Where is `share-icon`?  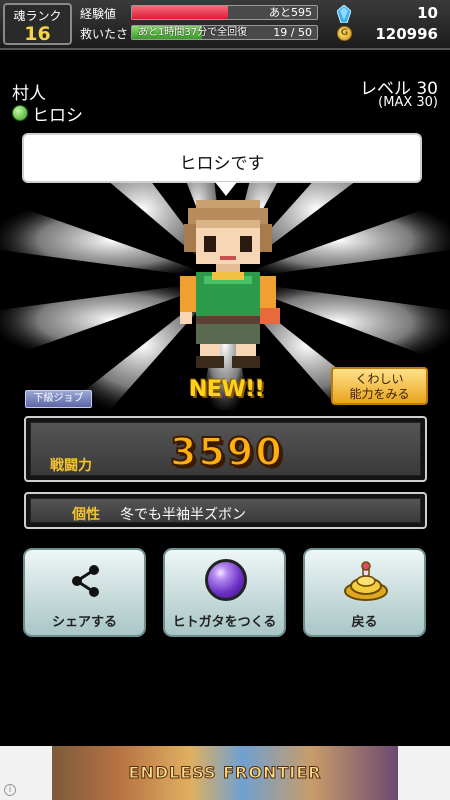
share-icon is located at coordinates (85, 581).